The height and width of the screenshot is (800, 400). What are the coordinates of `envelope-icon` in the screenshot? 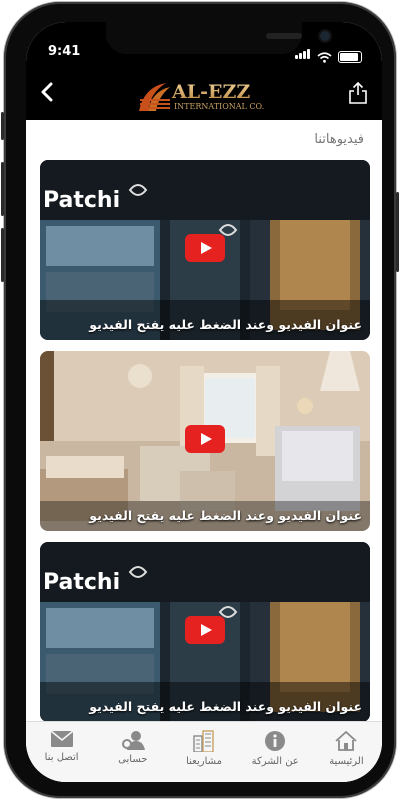 It's located at (62, 738).